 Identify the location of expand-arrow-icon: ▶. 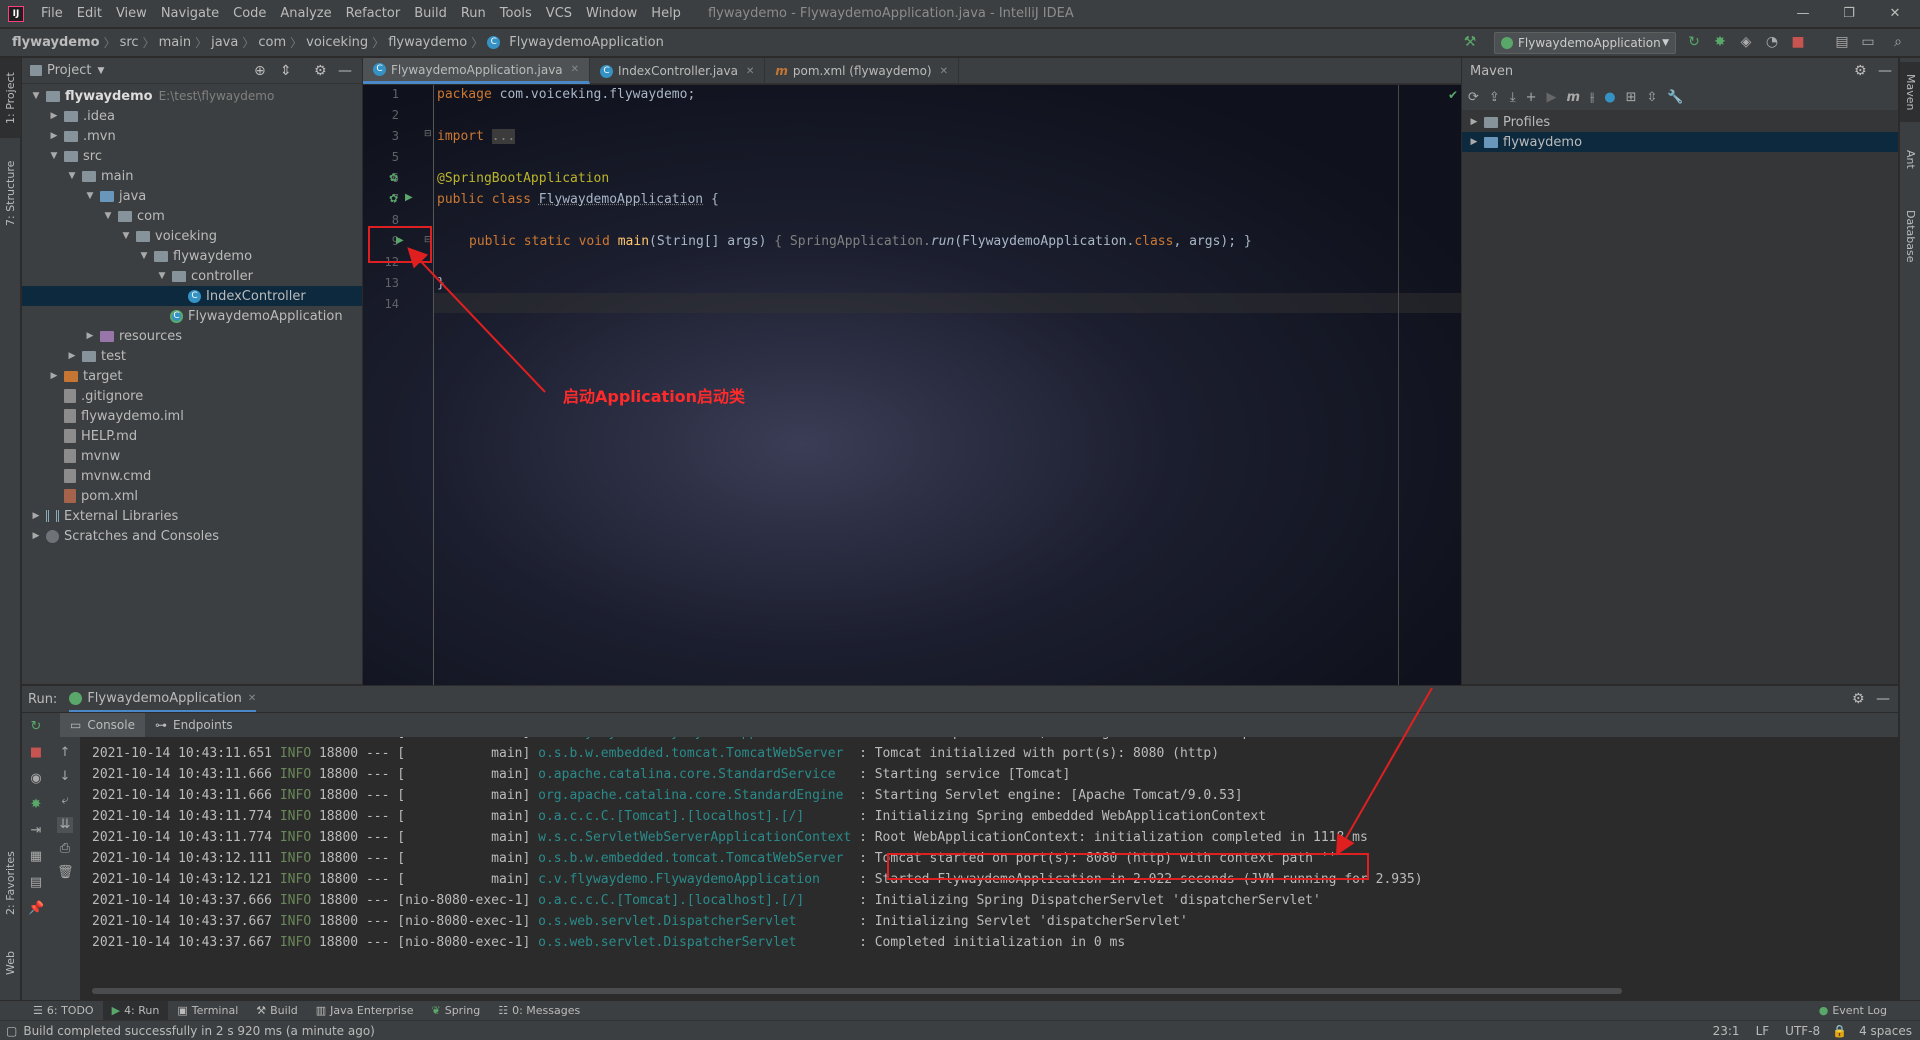
(1474, 142).